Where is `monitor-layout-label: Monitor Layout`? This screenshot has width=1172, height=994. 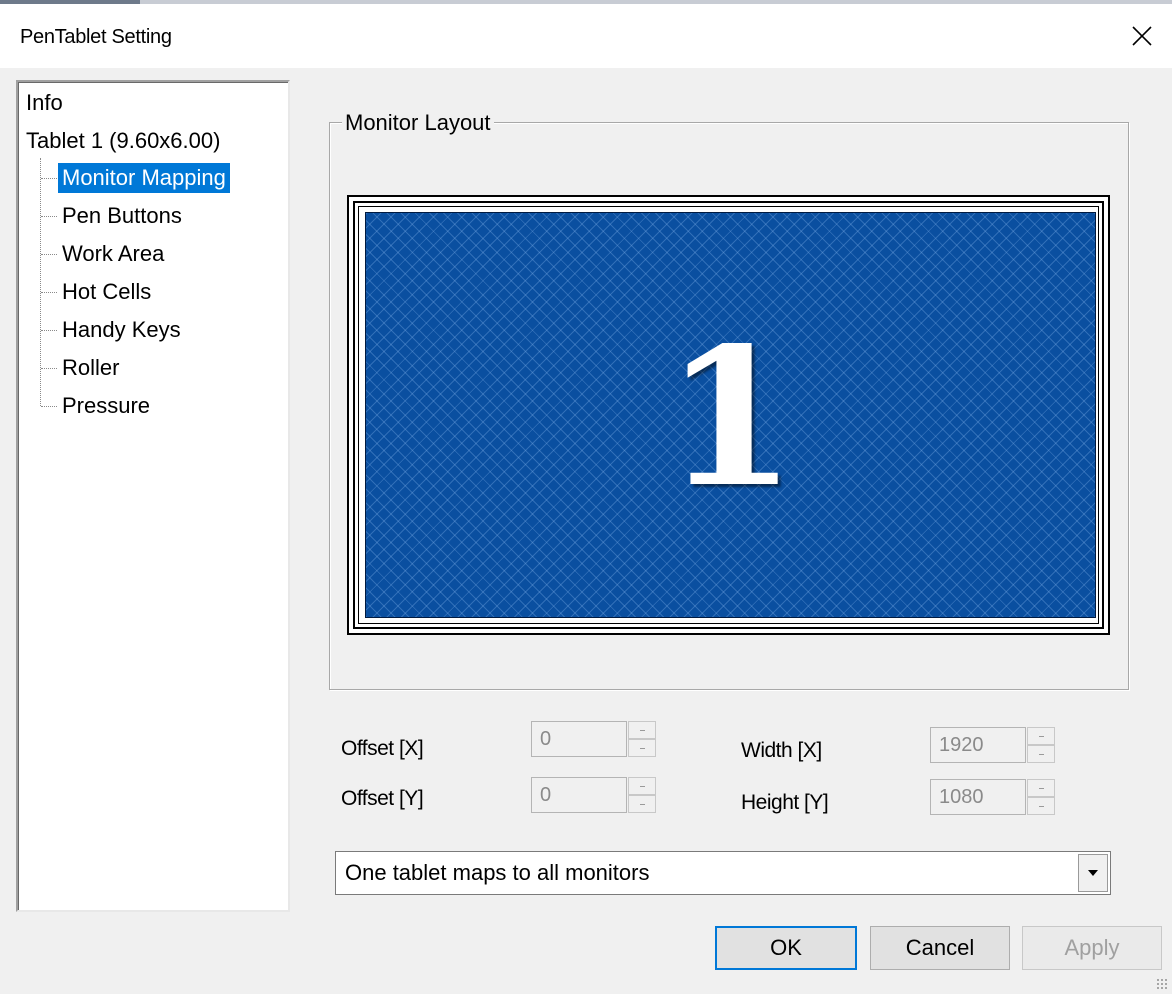
monitor-layout-label: Monitor Layout is located at coordinates (418, 123).